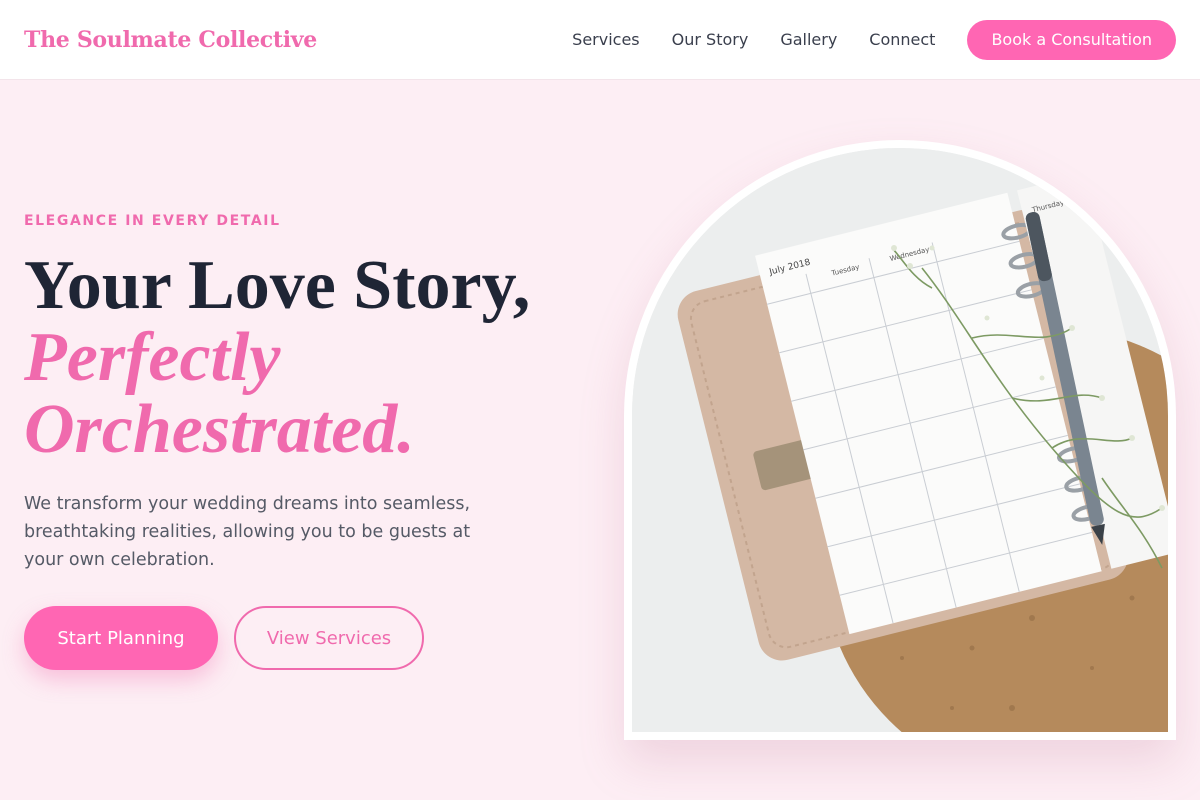 The height and width of the screenshot is (800, 1200). I want to click on hero-eyebrow: ELEGANCE IN EVERY DETAIL, so click(152, 221).